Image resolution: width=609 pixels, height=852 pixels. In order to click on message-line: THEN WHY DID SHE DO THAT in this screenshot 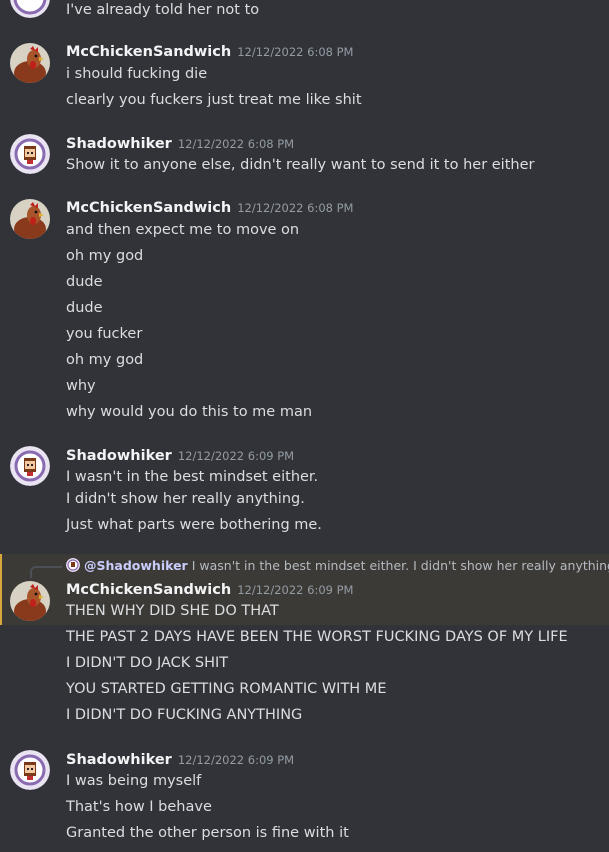, I will do `click(172, 611)`.